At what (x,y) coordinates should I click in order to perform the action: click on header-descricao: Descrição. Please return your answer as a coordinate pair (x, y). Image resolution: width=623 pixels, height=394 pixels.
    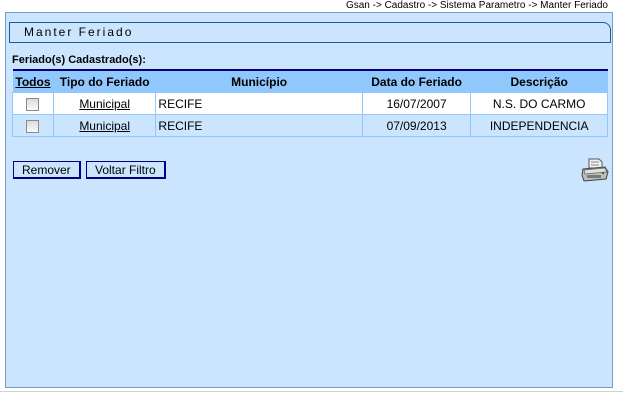
    Looking at the image, I should click on (539, 81).